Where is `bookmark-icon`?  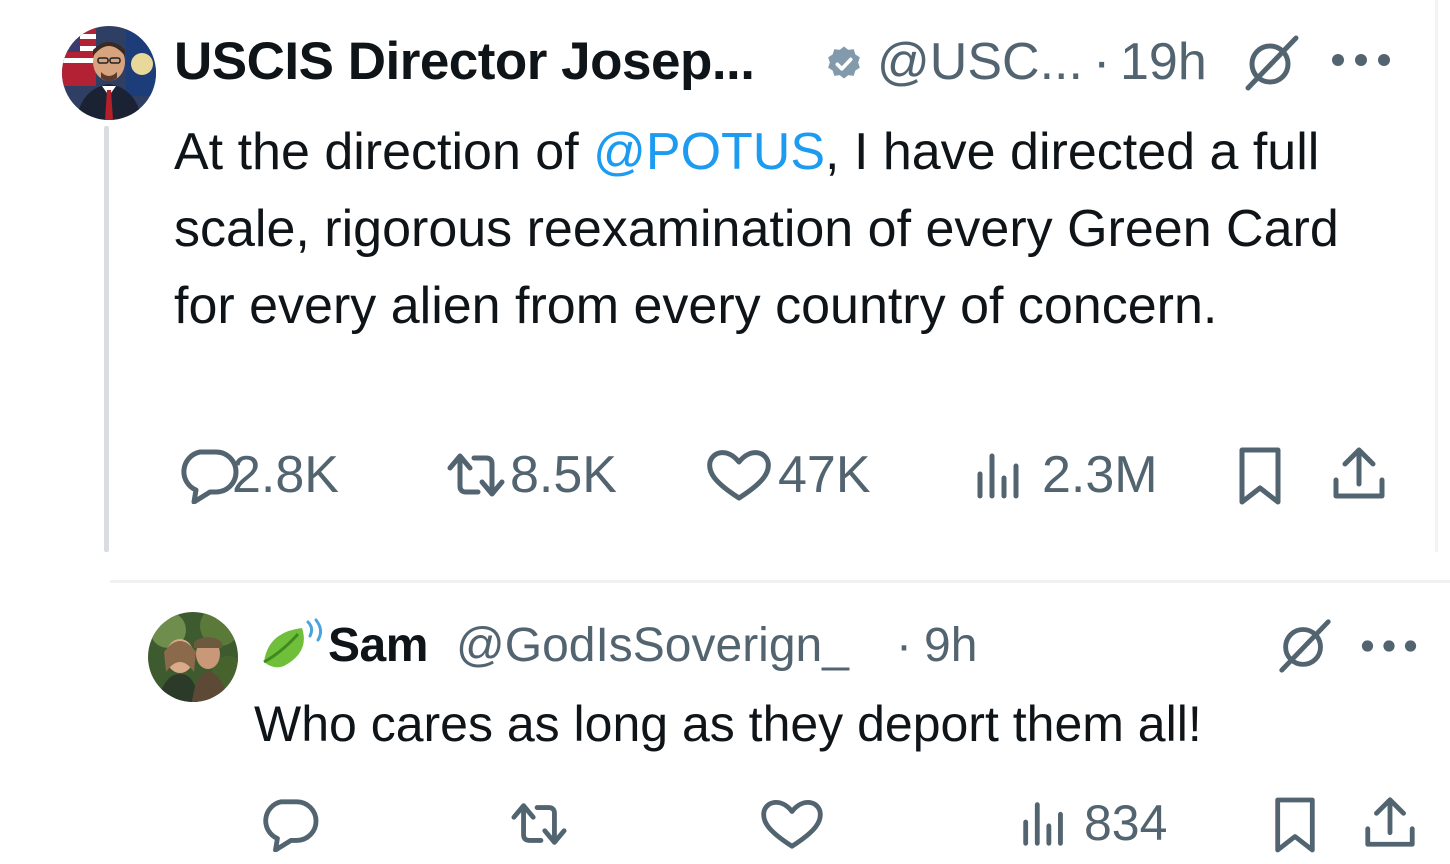 bookmark-icon is located at coordinates (1260, 478).